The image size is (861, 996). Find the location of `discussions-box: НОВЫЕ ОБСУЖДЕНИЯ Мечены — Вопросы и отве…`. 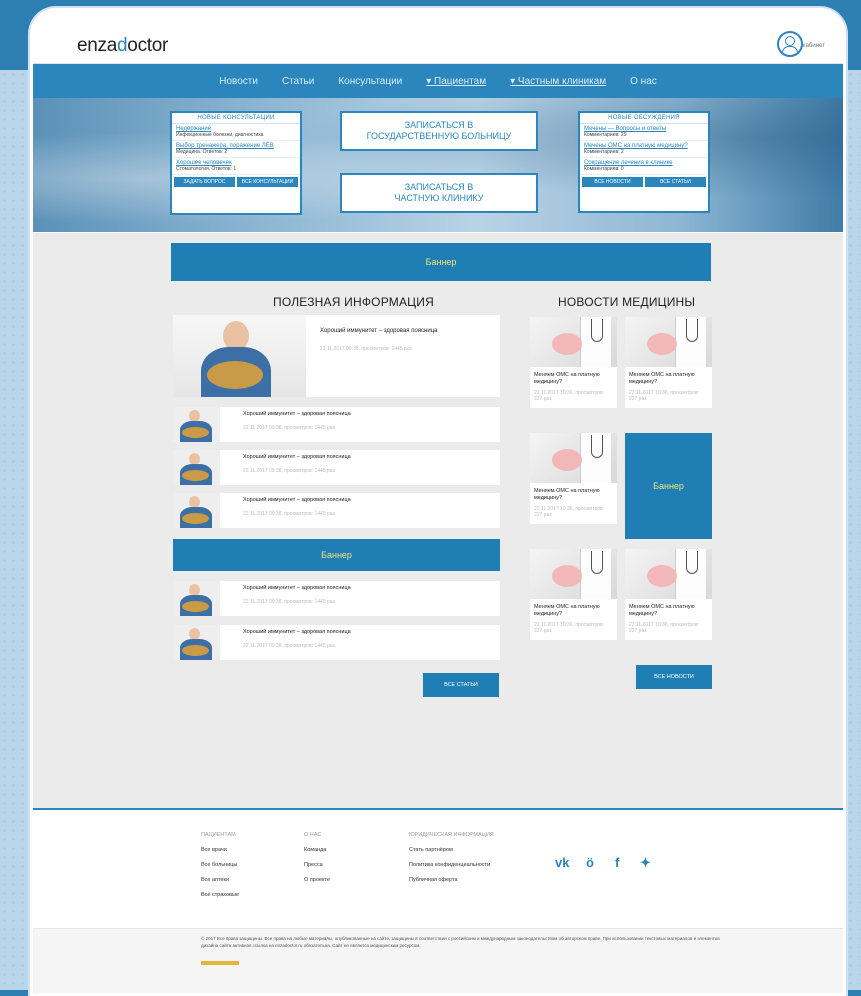

discussions-box: НОВЫЕ ОБСУЖДЕНИЯ Мечены — Вопросы и отве… is located at coordinates (644, 162).